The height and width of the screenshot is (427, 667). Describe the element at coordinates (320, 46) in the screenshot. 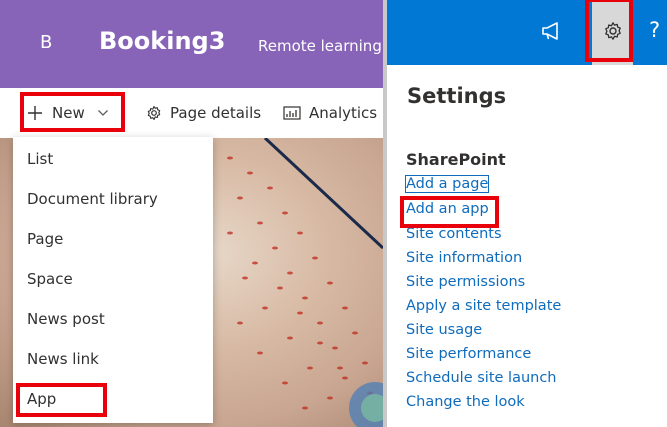

I see `nav-link-remote-learning: Remote learning` at that location.